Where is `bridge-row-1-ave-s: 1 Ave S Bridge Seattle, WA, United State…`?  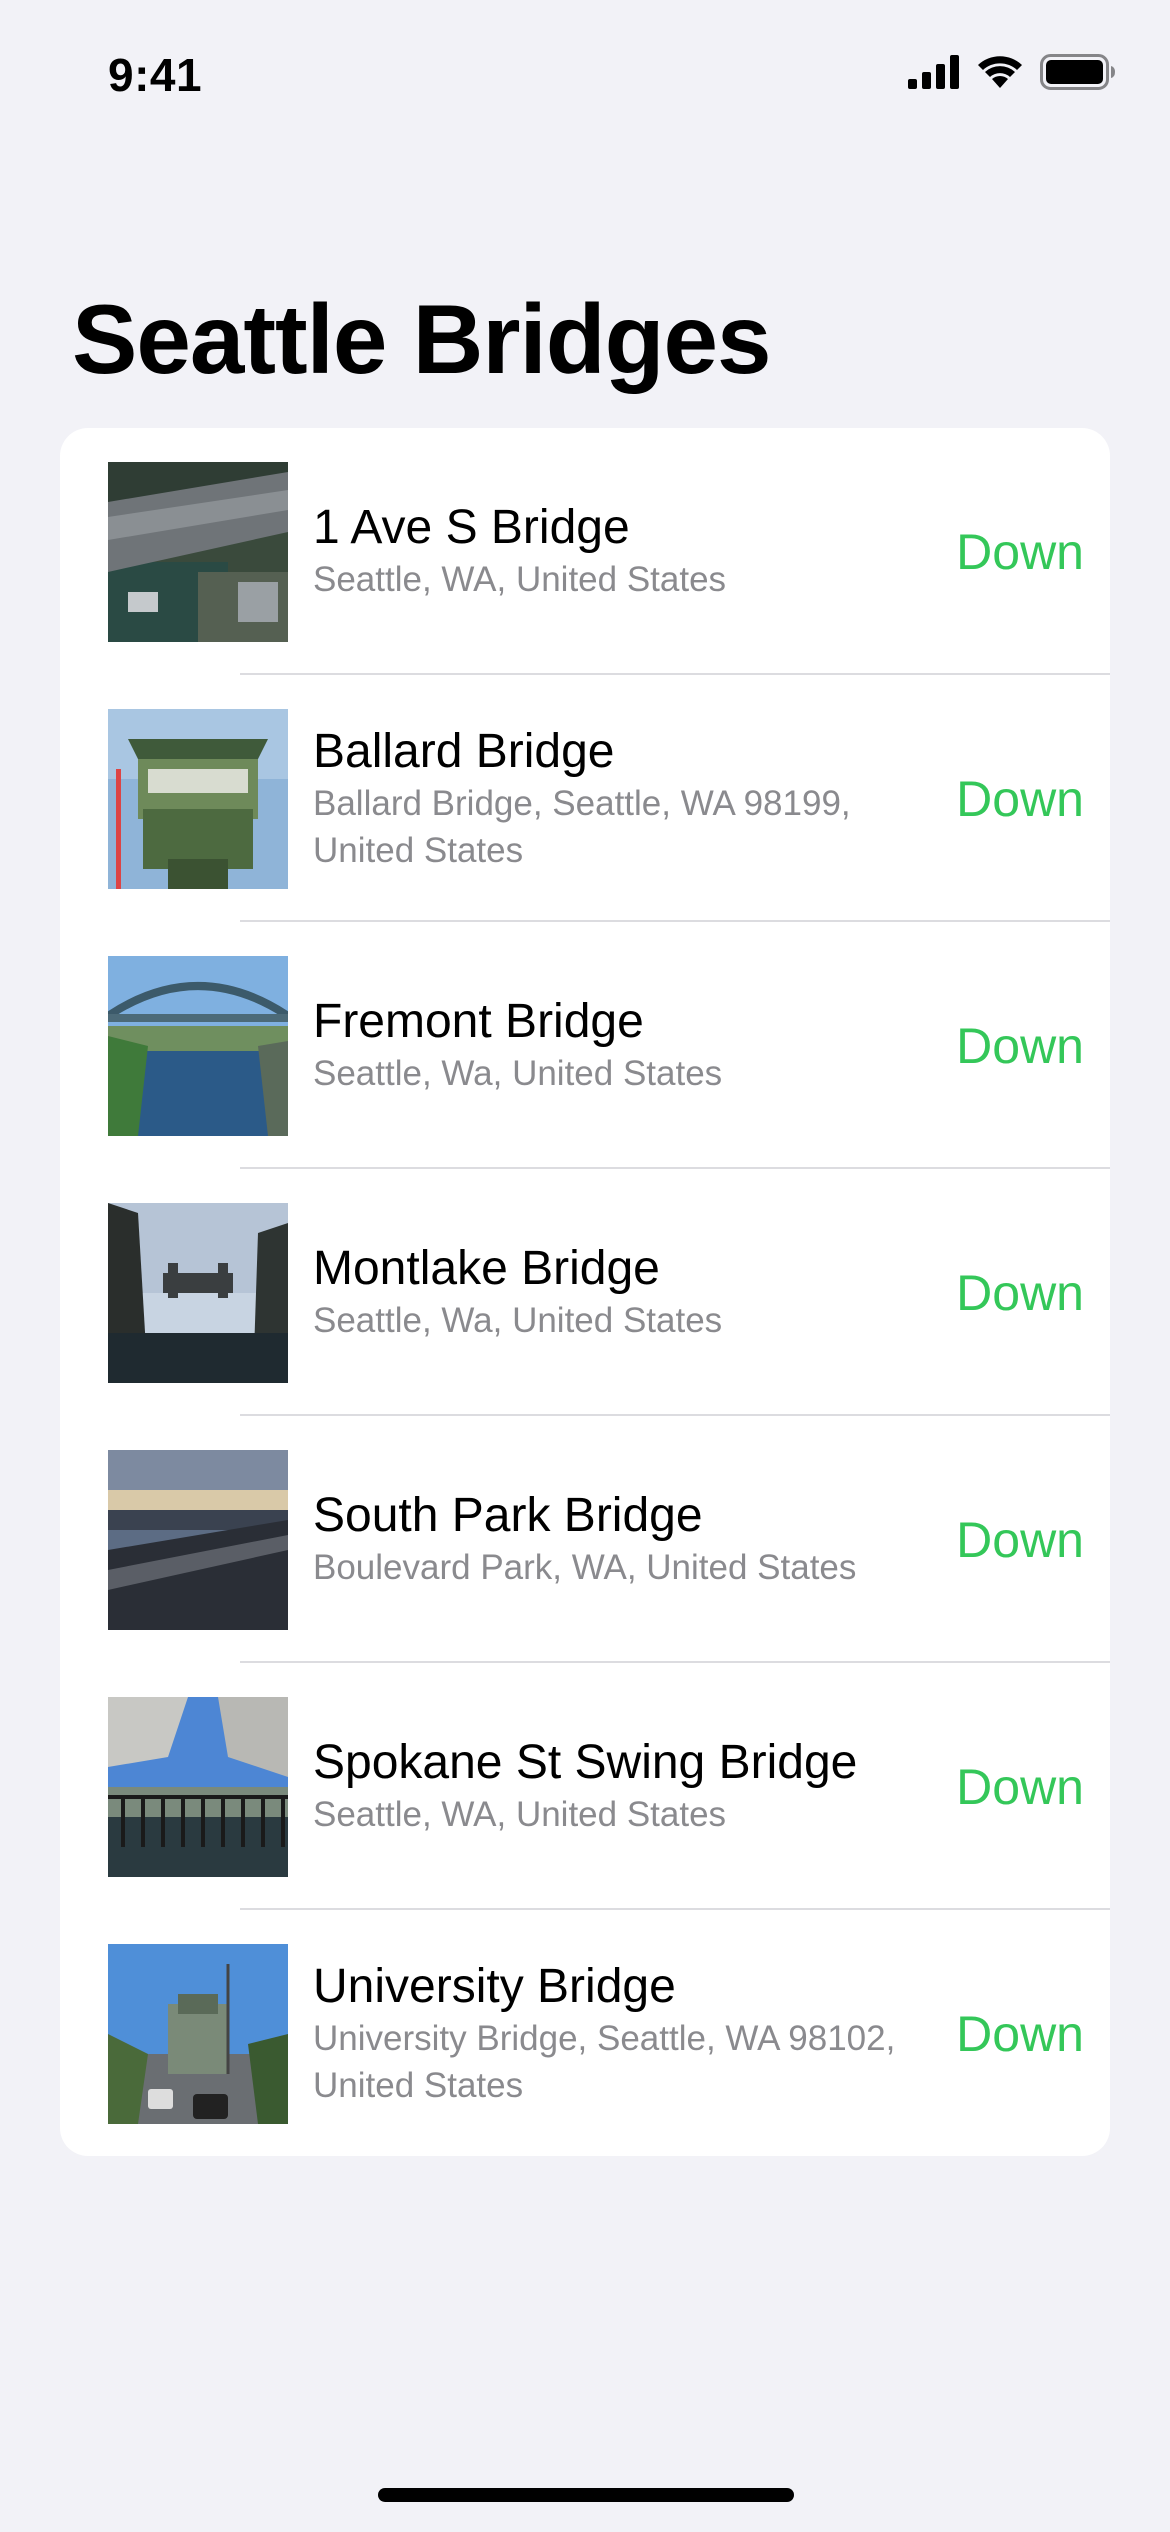 bridge-row-1-ave-s: 1 Ave S Bridge Seattle, WA, United State… is located at coordinates (585, 551).